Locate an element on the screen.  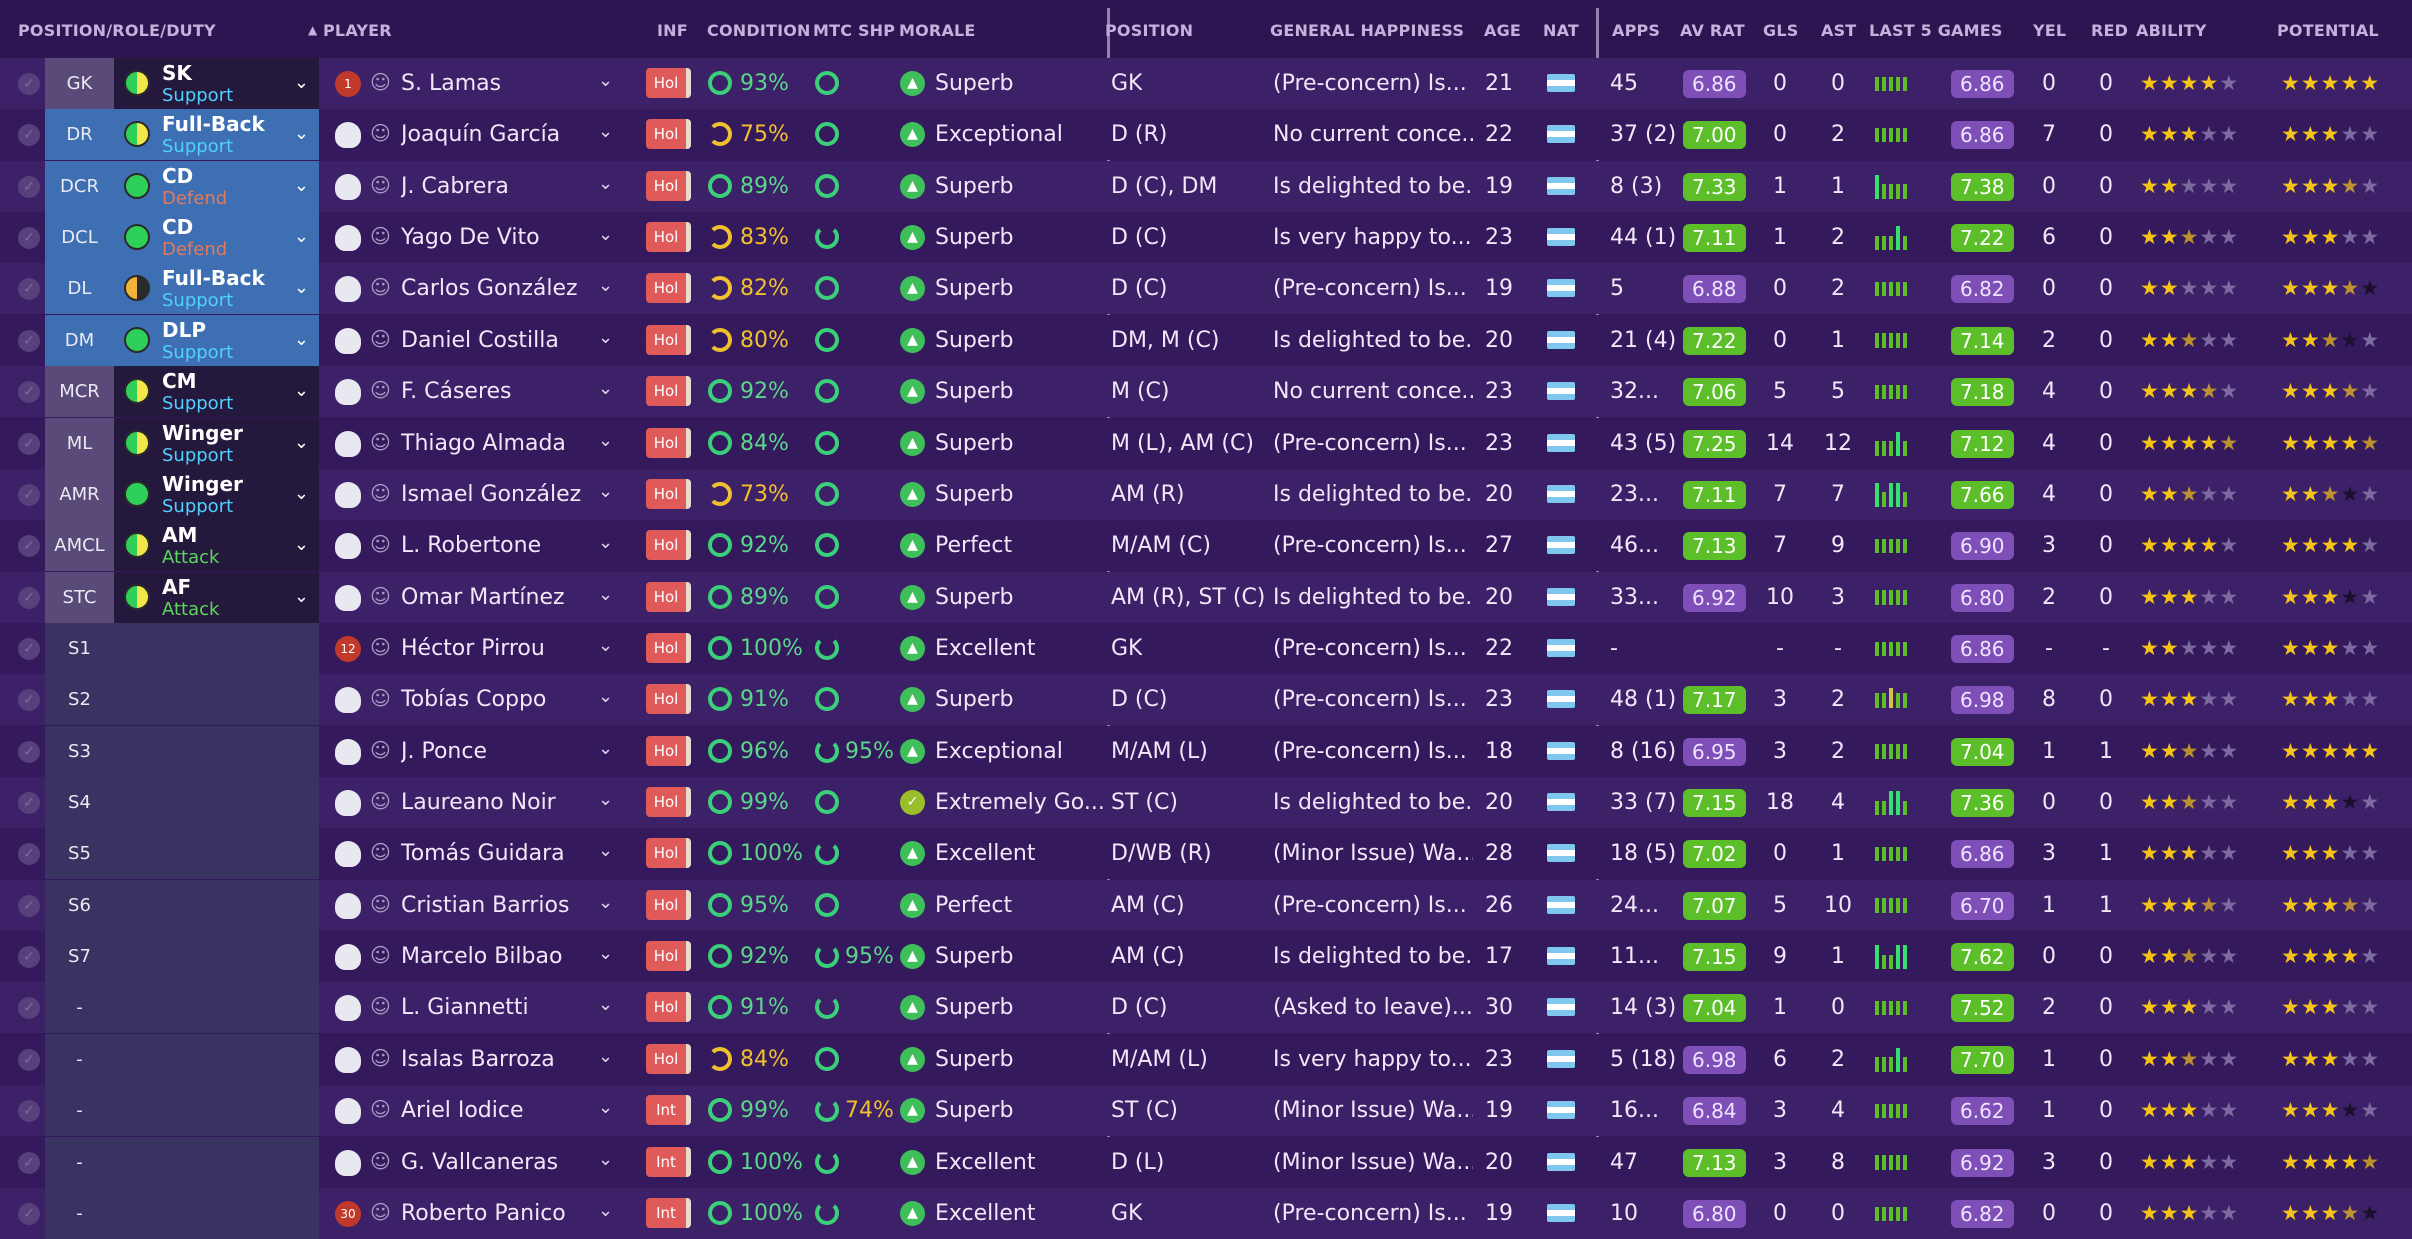
role-duty-selector: CD Defend ⌄ is located at coordinates (216, 186).